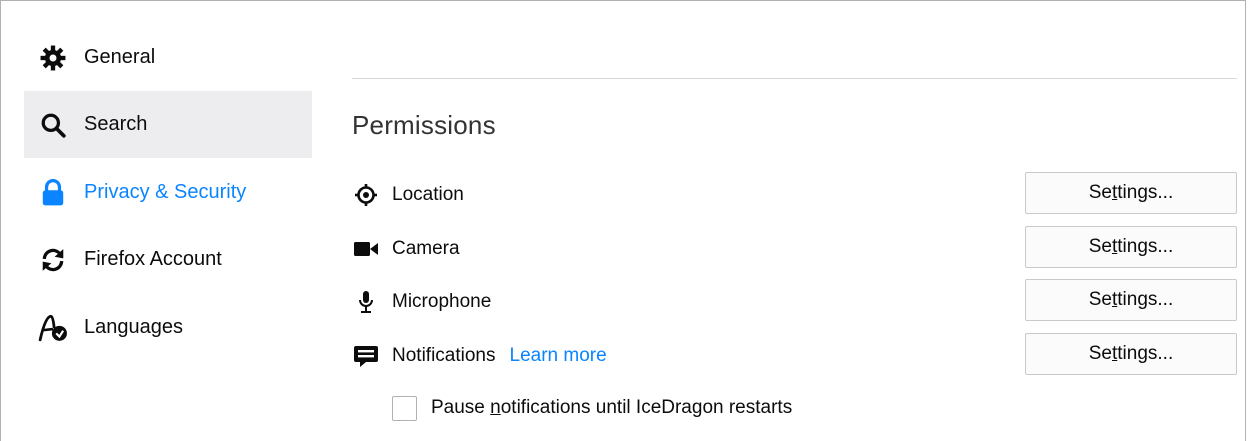  Describe the element at coordinates (461, 407) in the screenshot. I see `label-pre: Pause` at that location.